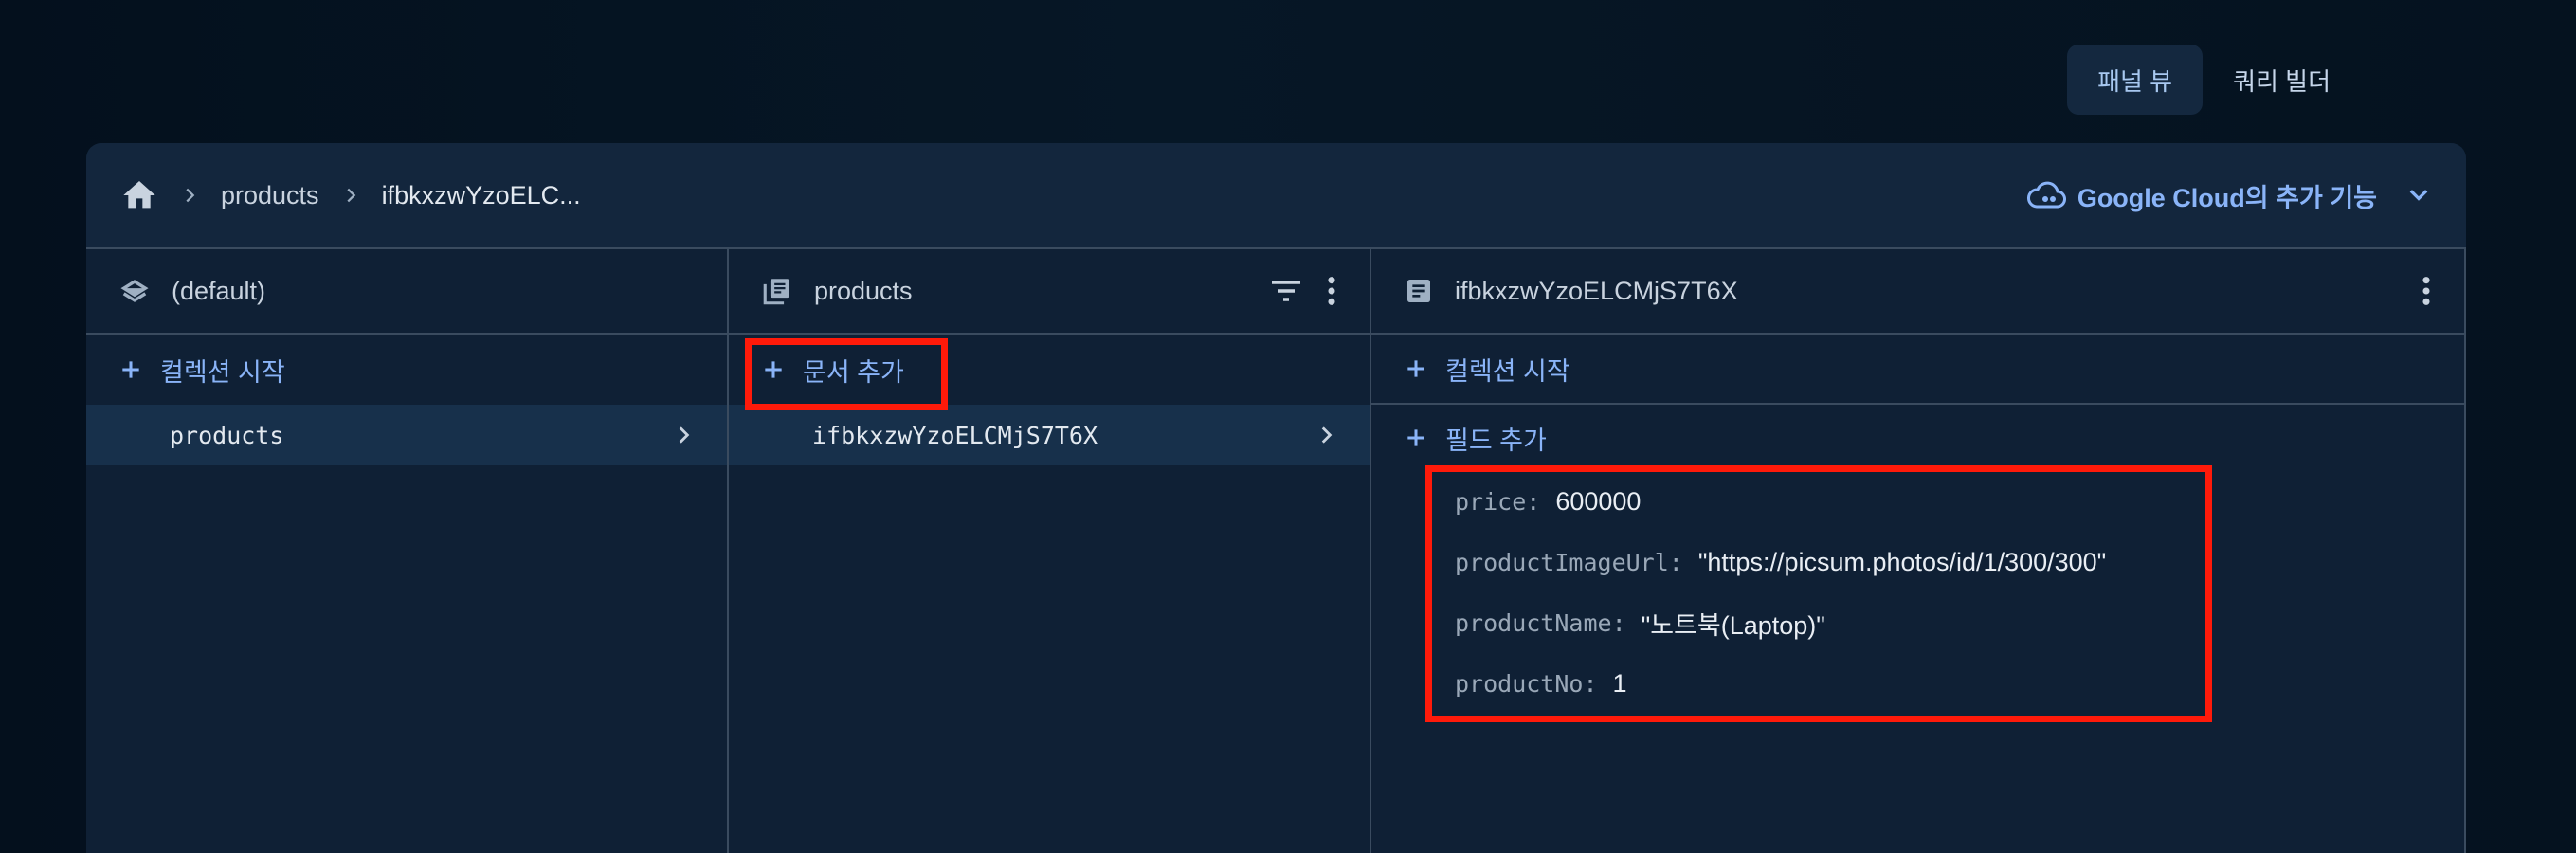  Describe the element at coordinates (1596, 290) in the screenshot. I see `document-title: ifbkxzwYzoELCMjS7T6X` at that location.